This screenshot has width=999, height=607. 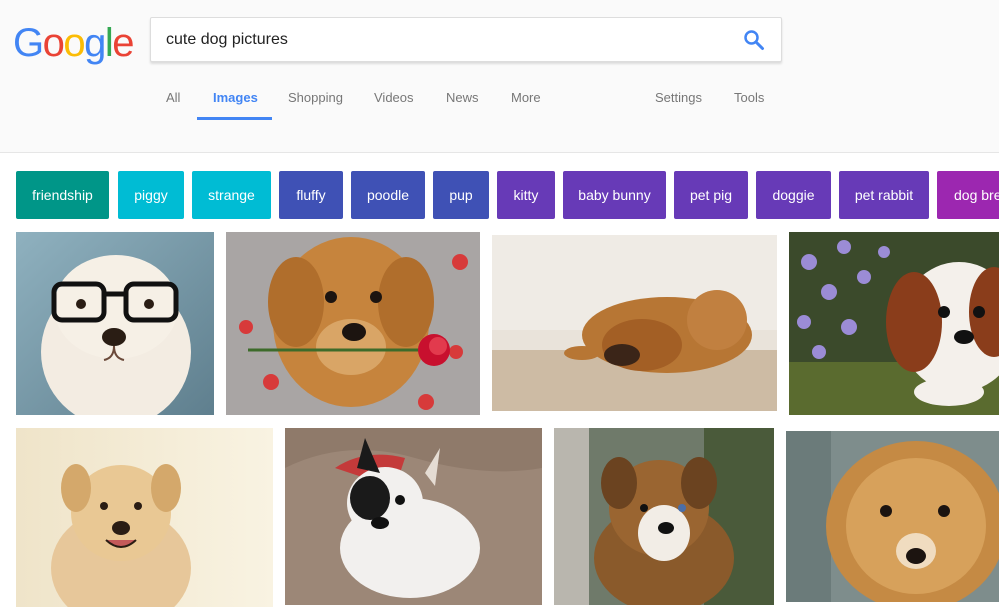 I want to click on sleeping-puppy-image, so click(x=634, y=323).